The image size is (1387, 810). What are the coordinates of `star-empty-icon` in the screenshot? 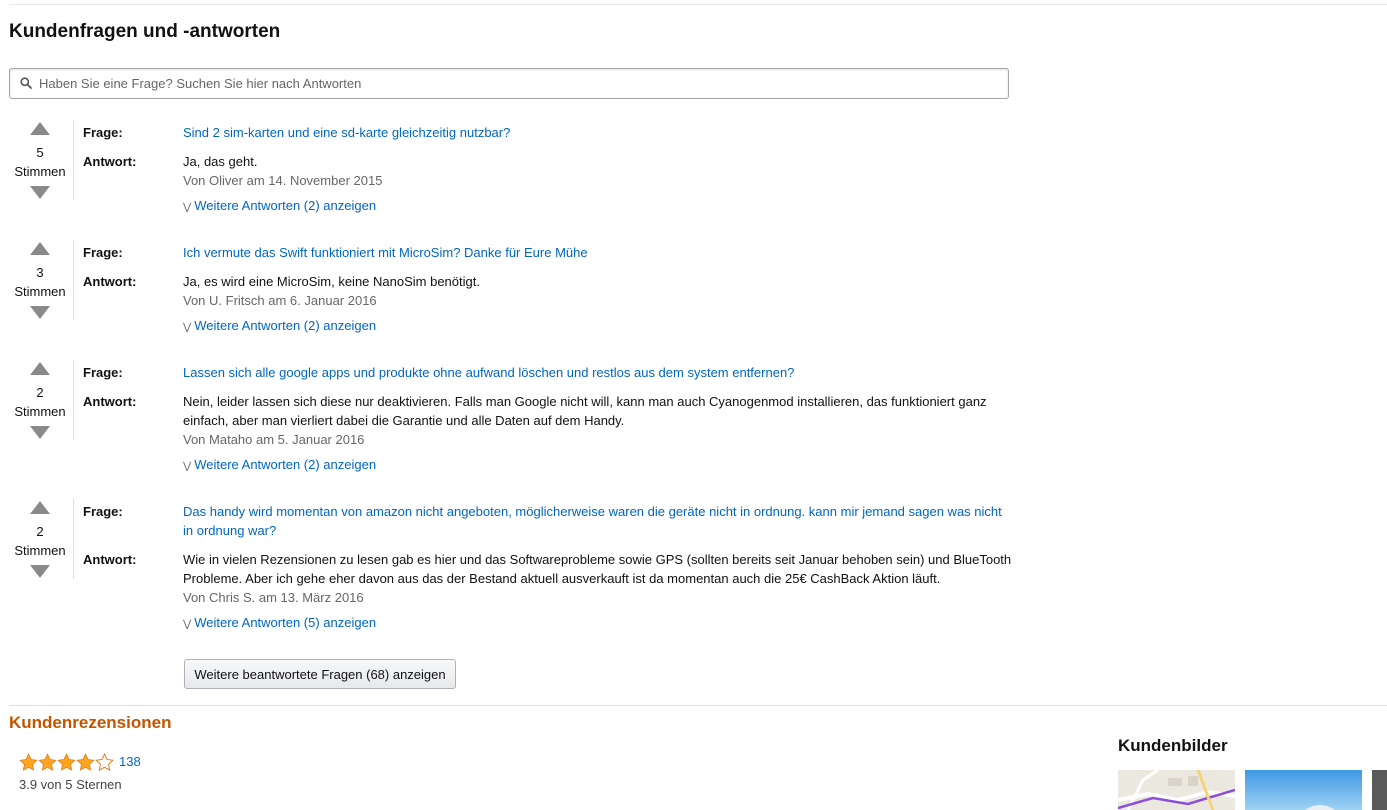 It's located at (104, 762).